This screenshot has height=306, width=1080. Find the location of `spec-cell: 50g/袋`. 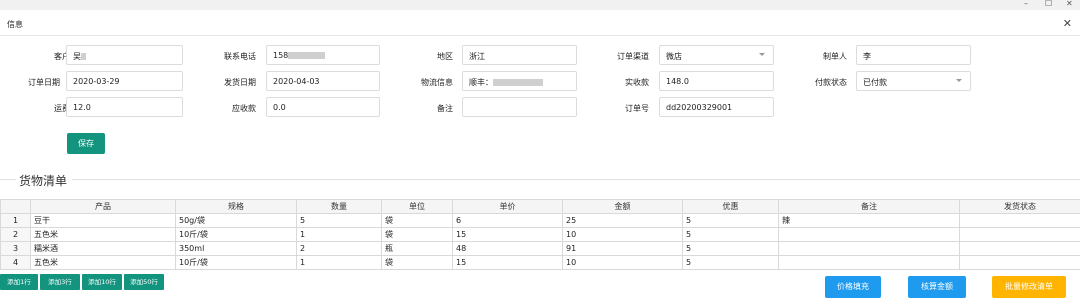

spec-cell: 50g/袋 is located at coordinates (236, 220).